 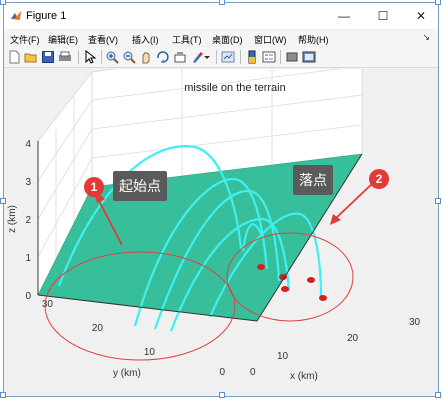 I want to click on x-axis-label: x (km), so click(x=304, y=376).